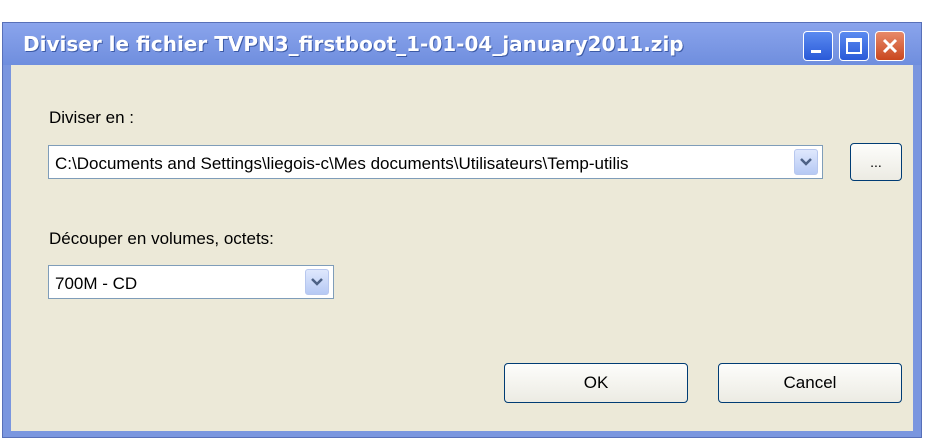 Image resolution: width=928 pixels, height=440 pixels. I want to click on volume-size-value: 700M - CD, so click(96, 283).